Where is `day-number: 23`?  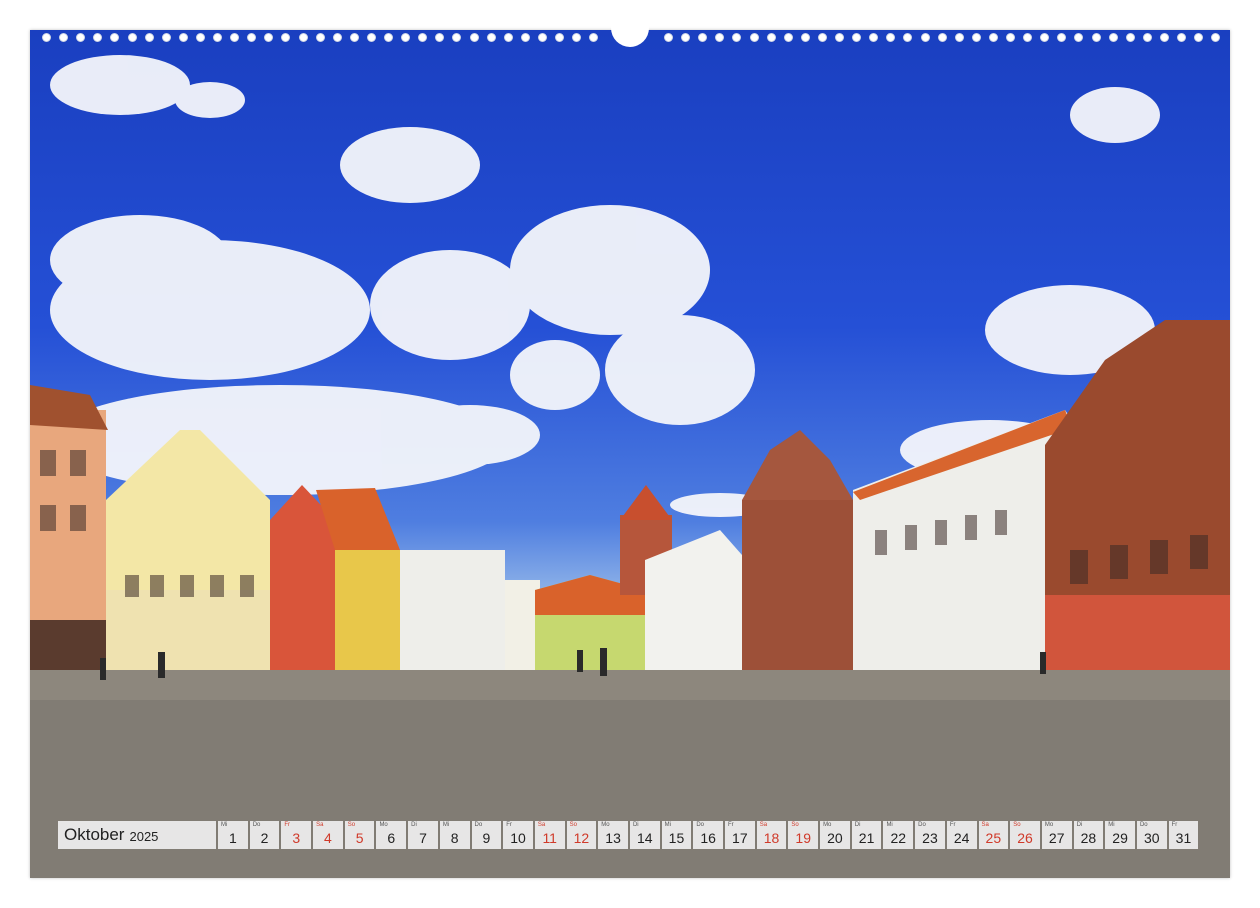 day-number: 23 is located at coordinates (930, 838).